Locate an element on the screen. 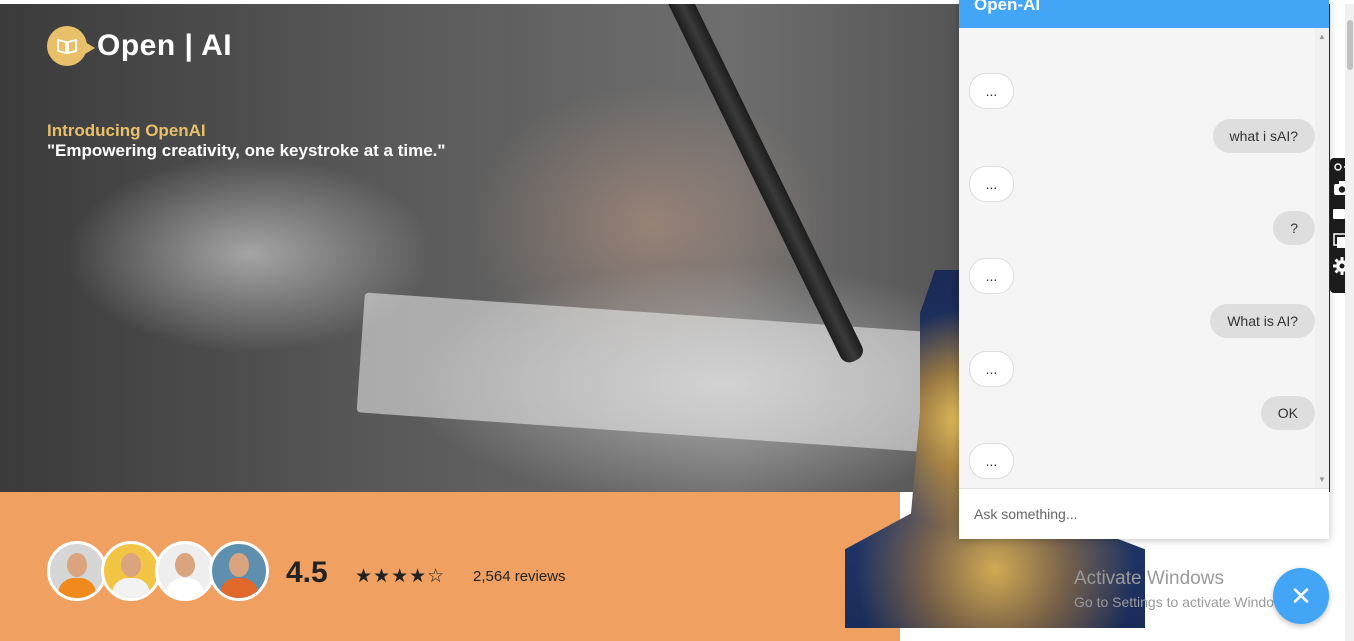  brand-name: Open | AI is located at coordinates (165, 45).